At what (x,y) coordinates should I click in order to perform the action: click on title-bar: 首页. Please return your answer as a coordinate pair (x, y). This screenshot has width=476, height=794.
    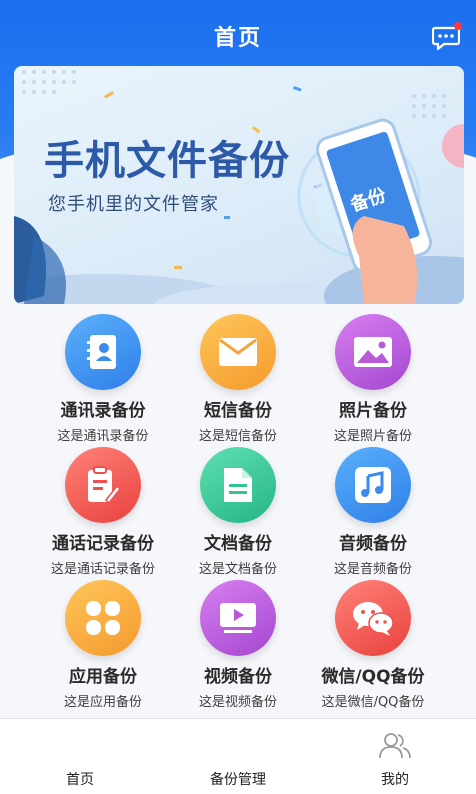
    Looking at the image, I should click on (238, 36).